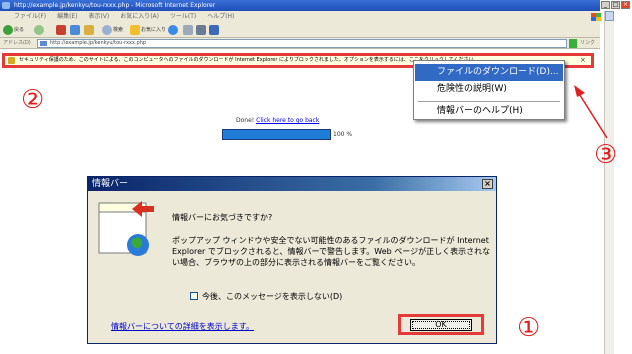 Image resolution: width=632 pixels, height=354 pixels. What do you see at coordinates (272, 296) in the screenshot?
I see `checkbox-label: 今後、このメッセージを表示しない(D)` at bounding box center [272, 296].